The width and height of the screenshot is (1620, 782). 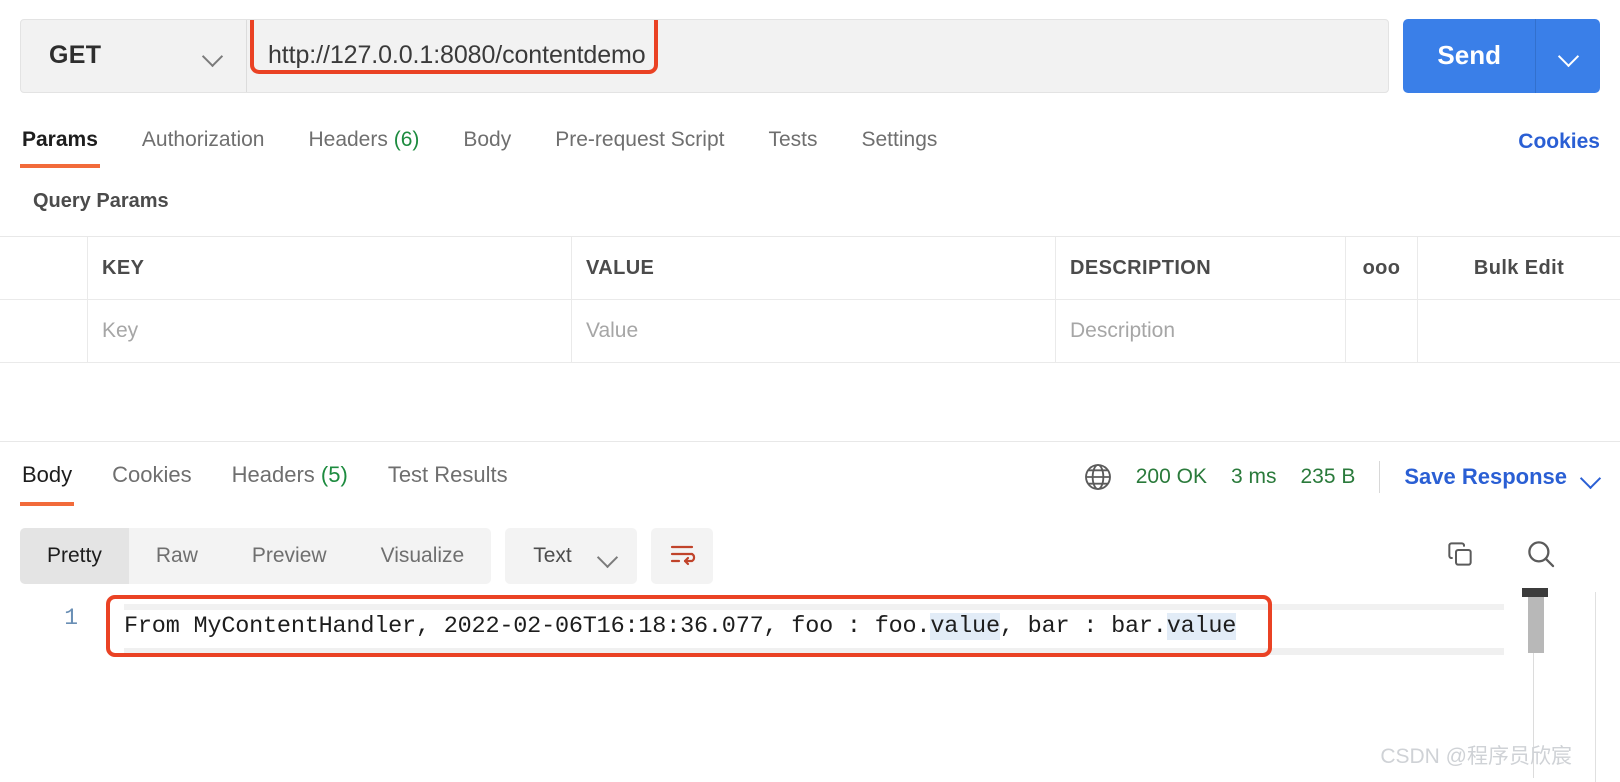 I want to click on body-format-select: Text, so click(x=571, y=556).